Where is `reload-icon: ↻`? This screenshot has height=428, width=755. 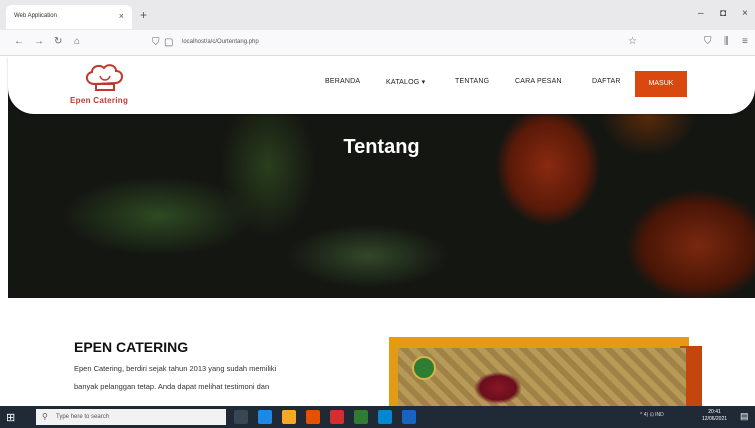 reload-icon: ↻ is located at coordinates (58, 41).